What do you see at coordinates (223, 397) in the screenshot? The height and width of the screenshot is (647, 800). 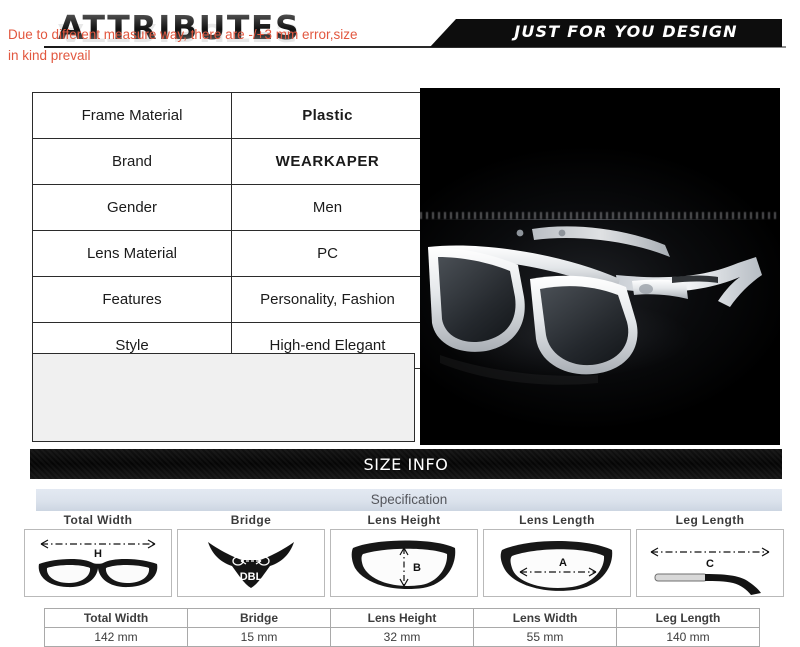 I see `measurement-disclaimer-box` at bounding box center [223, 397].